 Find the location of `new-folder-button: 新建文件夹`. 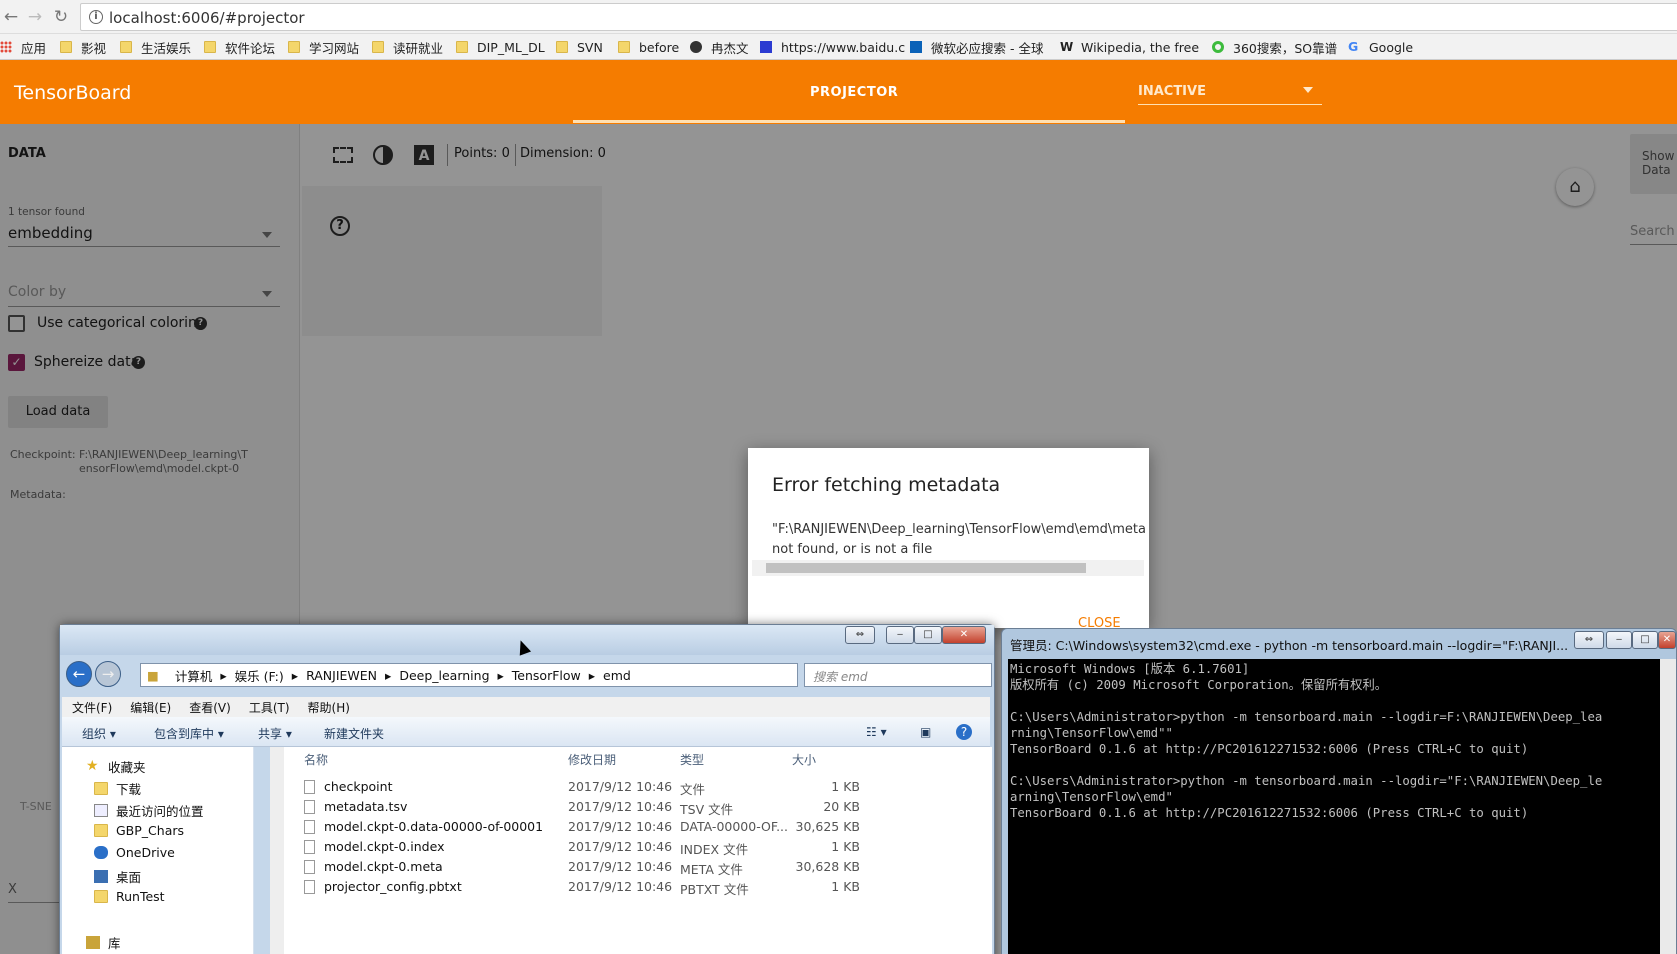

new-folder-button: 新建文件夹 is located at coordinates (354, 733).